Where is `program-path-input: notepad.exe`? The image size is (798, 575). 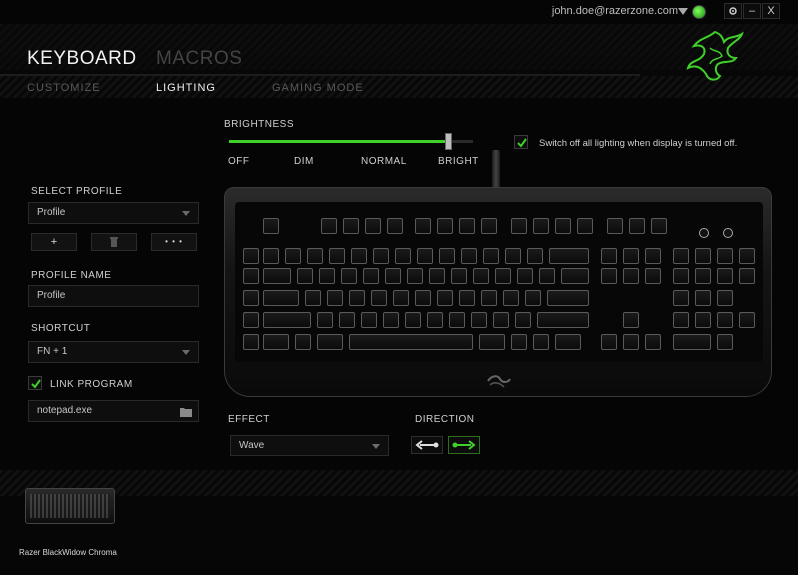 program-path-input: notepad.exe is located at coordinates (113, 411).